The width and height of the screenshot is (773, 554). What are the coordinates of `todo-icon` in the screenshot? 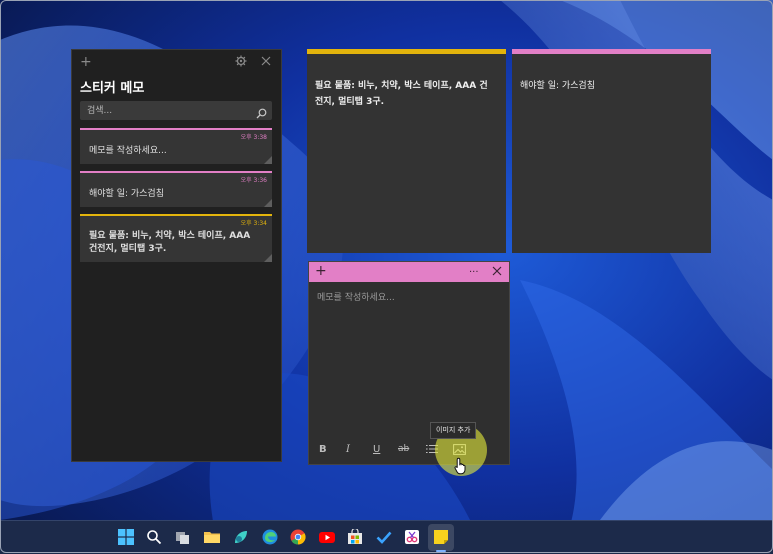 It's located at (384, 537).